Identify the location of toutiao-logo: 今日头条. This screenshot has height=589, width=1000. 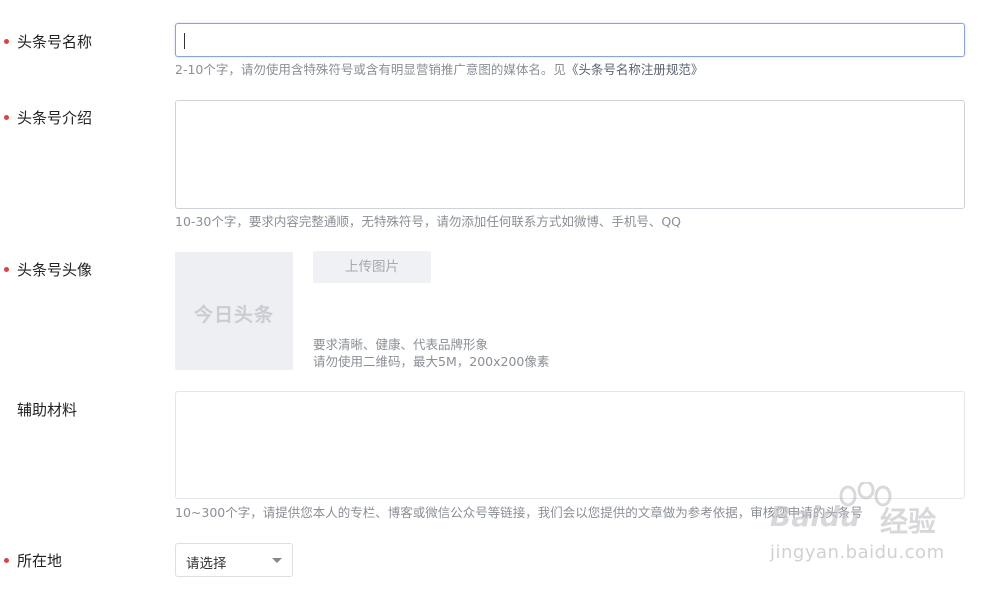
(233, 315).